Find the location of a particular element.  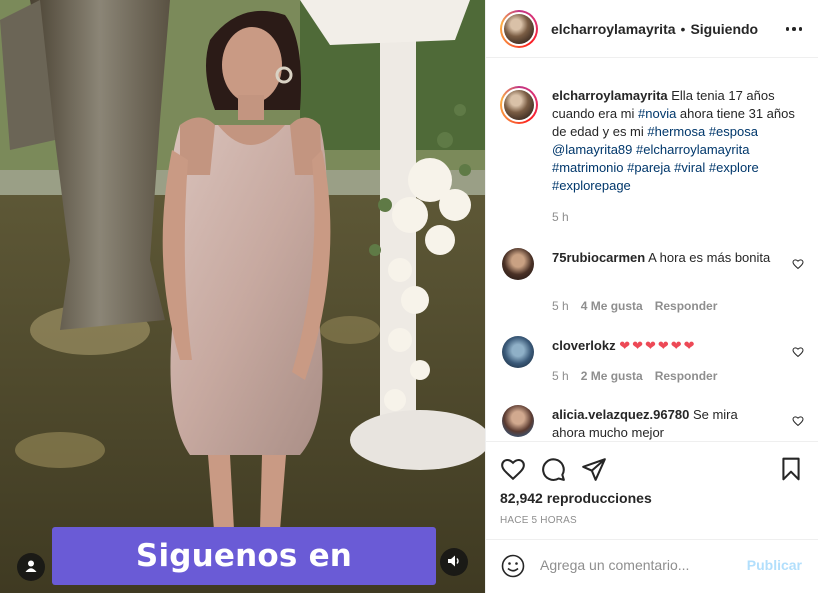

comment-username: 75rubiocarmen is located at coordinates (598, 257).